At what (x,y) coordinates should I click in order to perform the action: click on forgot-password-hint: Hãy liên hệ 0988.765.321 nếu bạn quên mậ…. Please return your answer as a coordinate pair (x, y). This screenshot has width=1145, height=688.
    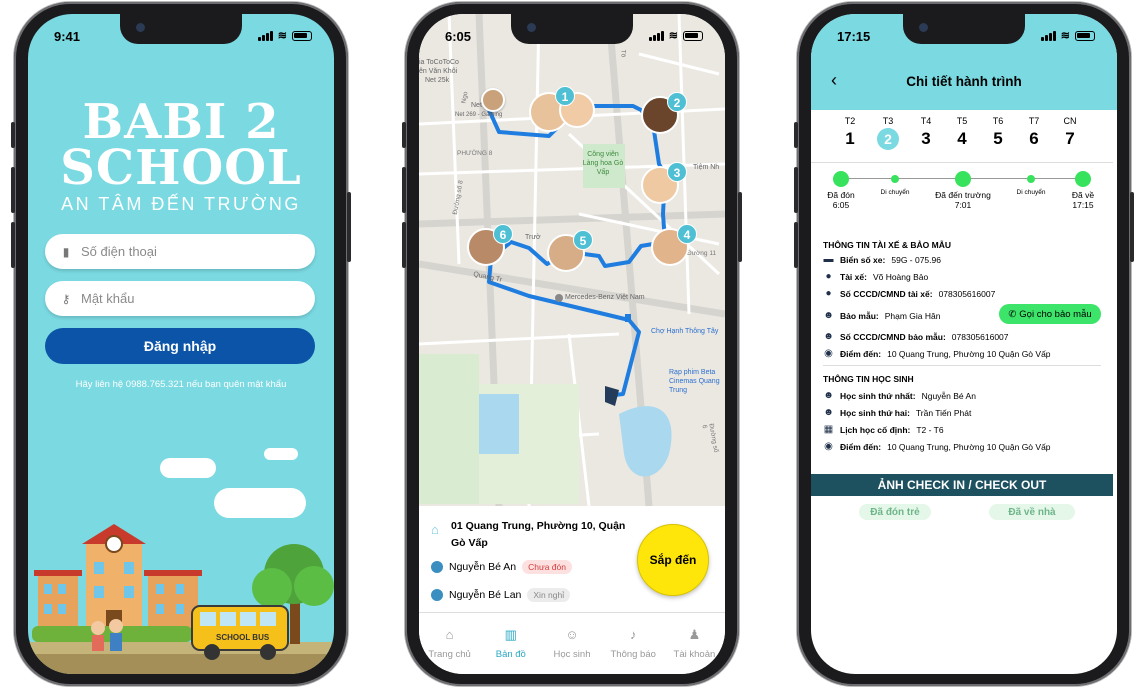
    Looking at the image, I should click on (181, 384).